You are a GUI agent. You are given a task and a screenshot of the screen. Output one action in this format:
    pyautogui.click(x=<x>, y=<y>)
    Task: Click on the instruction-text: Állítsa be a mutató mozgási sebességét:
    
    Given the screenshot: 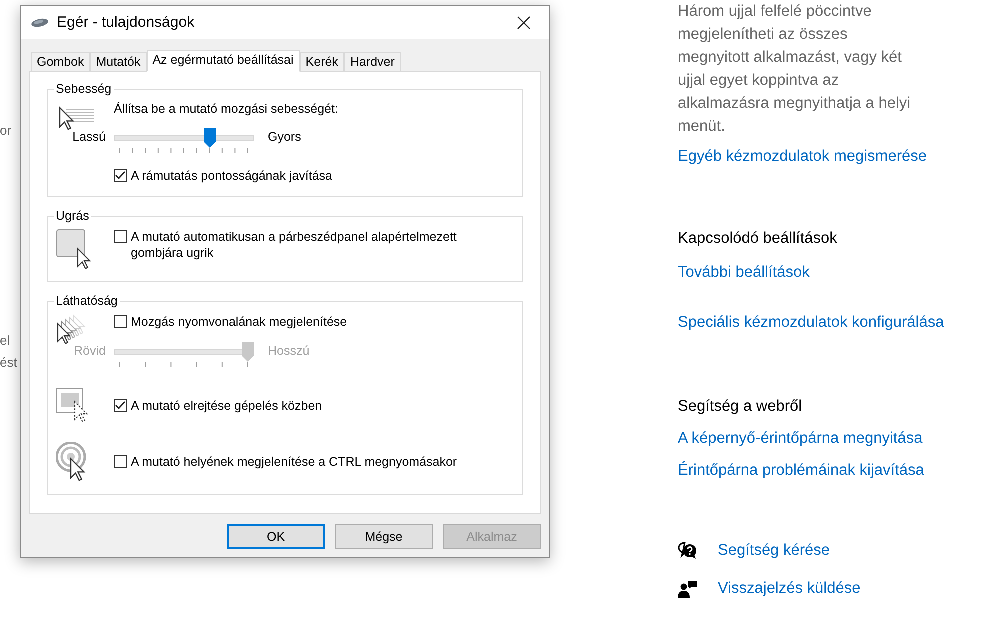 What is the action you would take?
    pyautogui.click(x=227, y=109)
    